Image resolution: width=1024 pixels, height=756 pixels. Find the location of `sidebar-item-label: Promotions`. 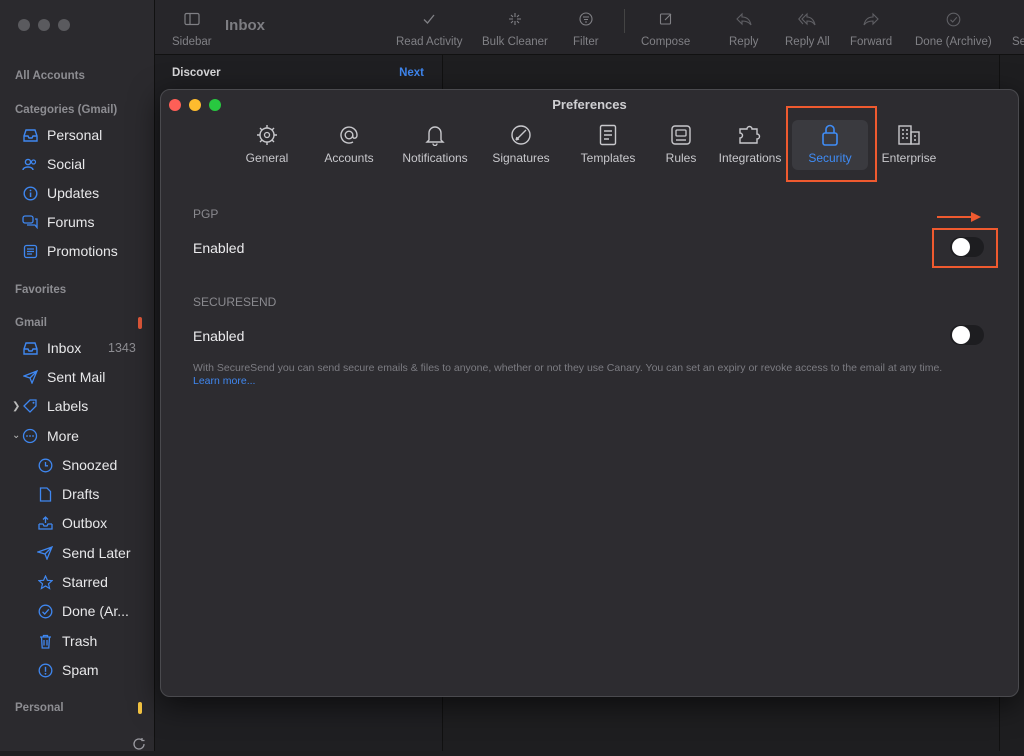

sidebar-item-label: Promotions is located at coordinates (82, 251).